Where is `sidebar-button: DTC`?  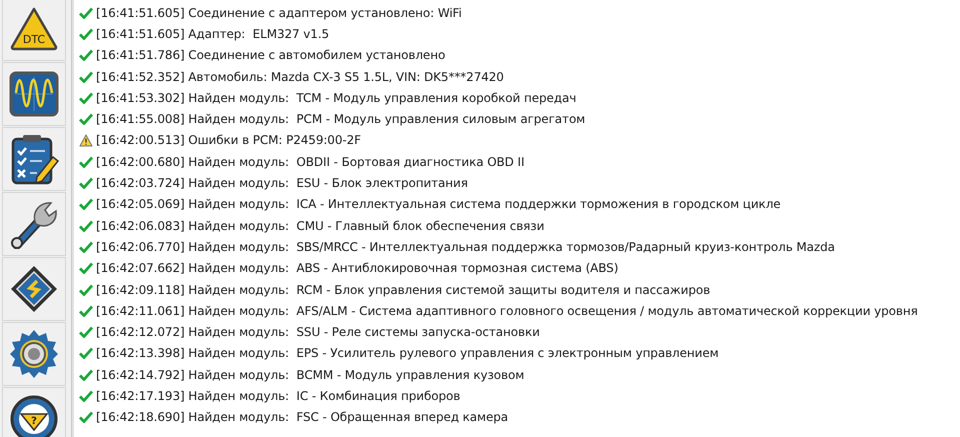
sidebar-button: DTC is located at coordinates (34, 30).